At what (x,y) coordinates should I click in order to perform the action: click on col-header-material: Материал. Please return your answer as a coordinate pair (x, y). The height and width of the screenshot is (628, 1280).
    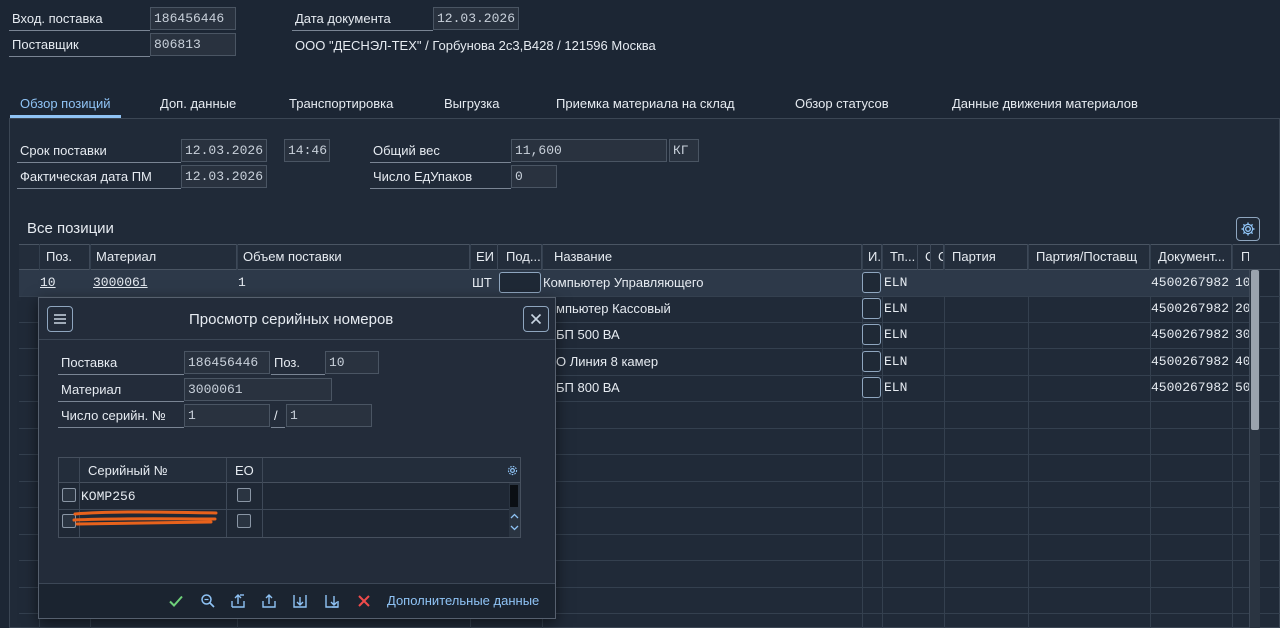
    Looking at the image, I should click on (163, 257).